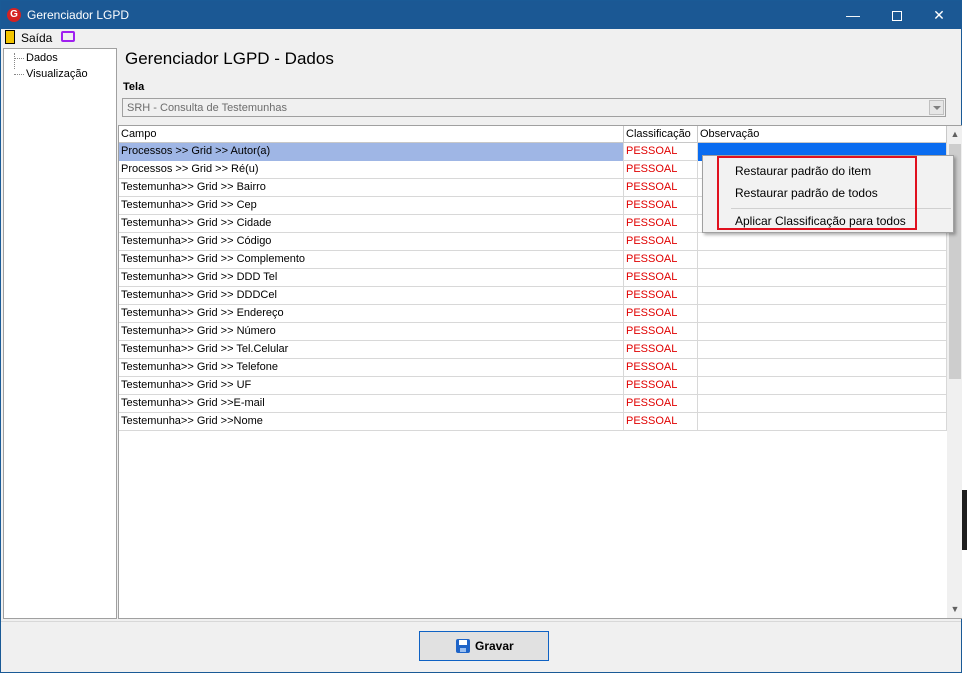  What do you see at coordinates (371, 224) in the screenshot?
I see `cell-campo: Testemunha>> Grid >> Cidade` at bounding box center [371, 224].